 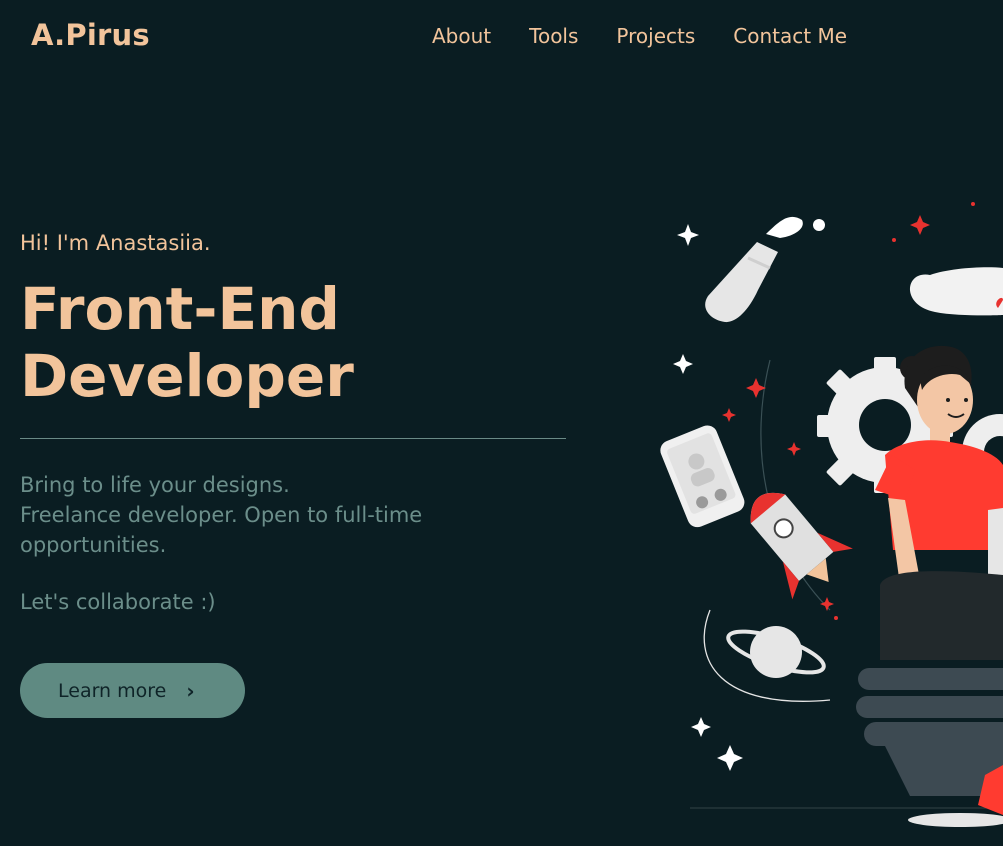 What do you see at coordinates (180, 309) in the screenshot?
I see `hero-title-line1: Front-End` at bounding box center [180, 309].